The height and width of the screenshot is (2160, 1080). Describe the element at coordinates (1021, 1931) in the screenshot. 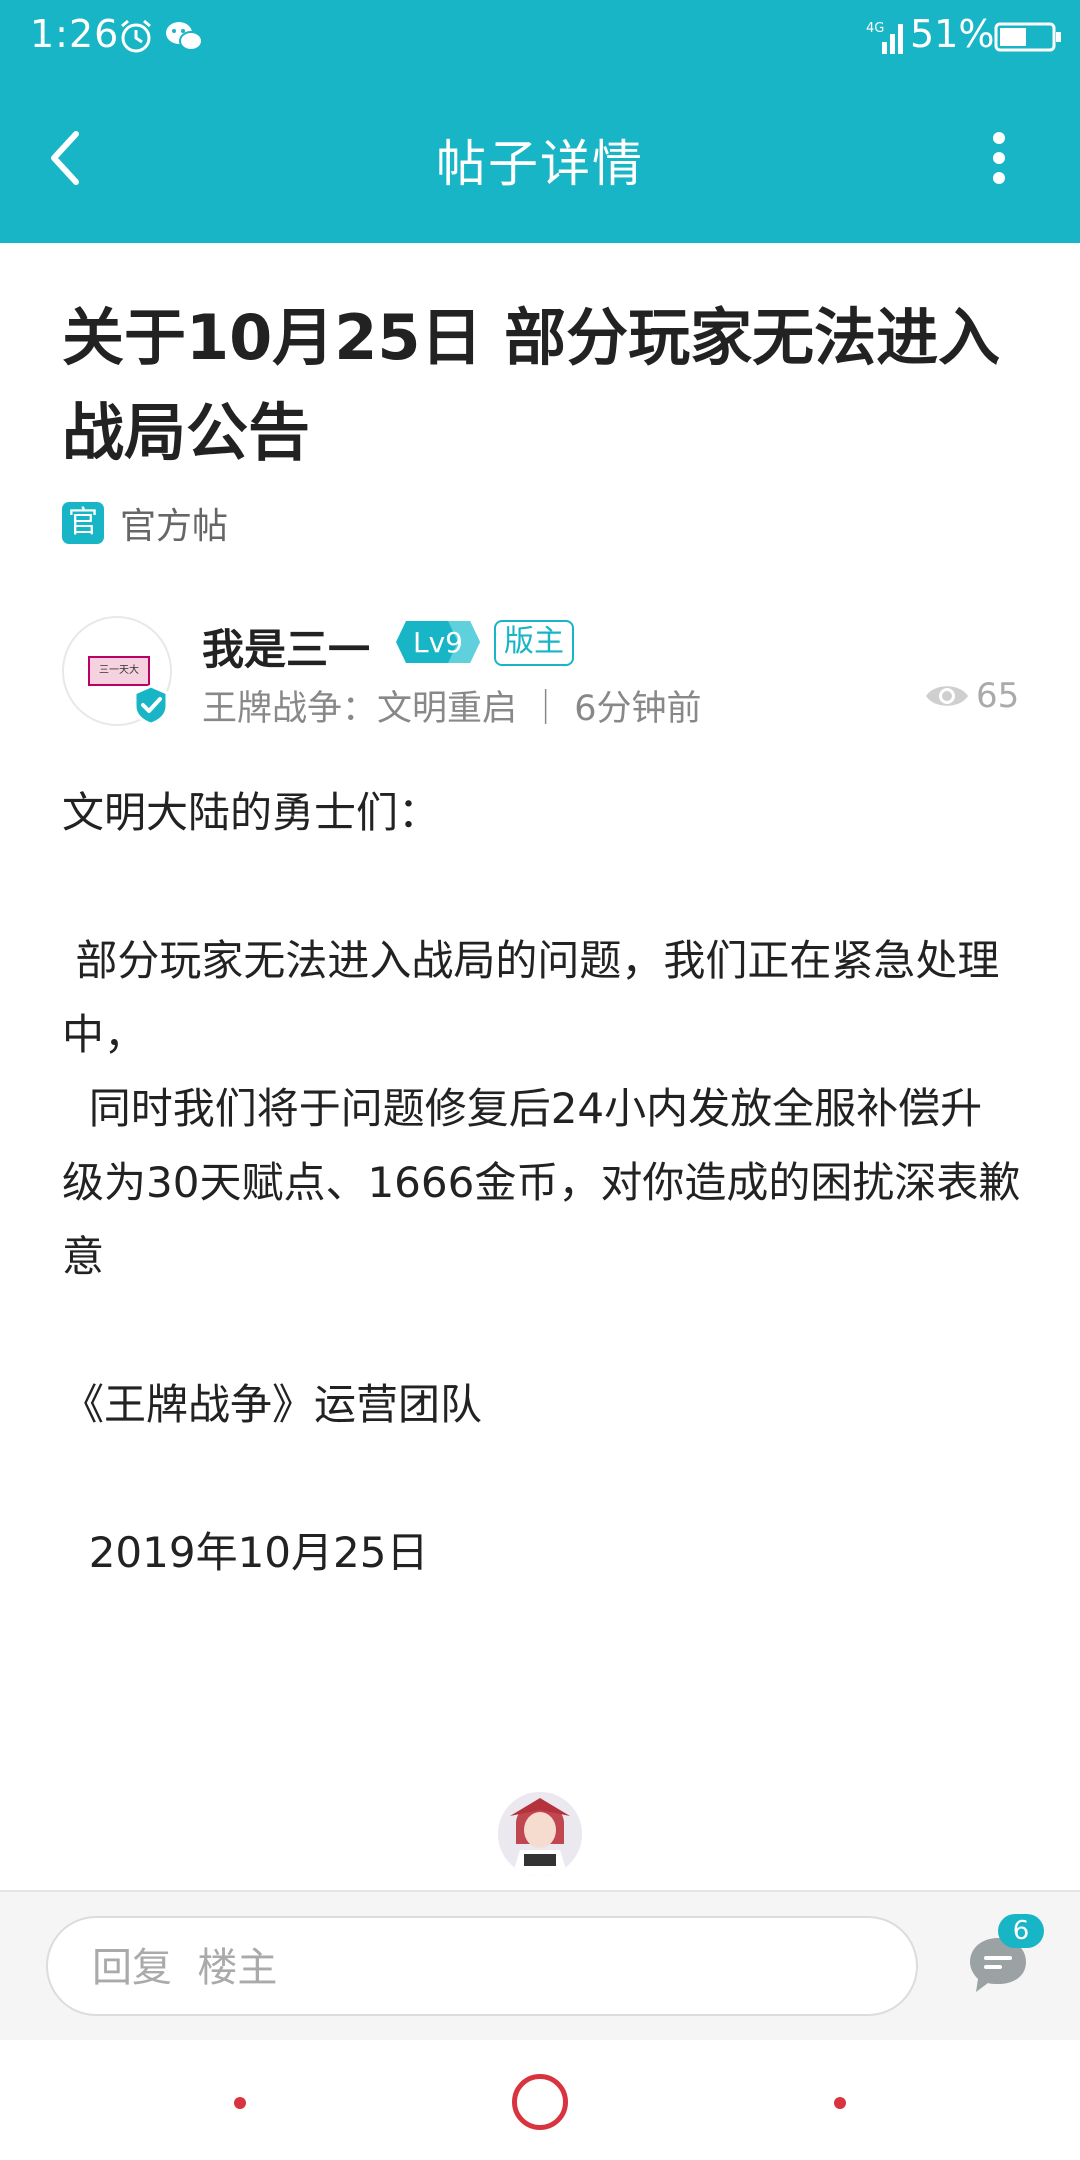

I see `comment-count-badge: 6` at that location.